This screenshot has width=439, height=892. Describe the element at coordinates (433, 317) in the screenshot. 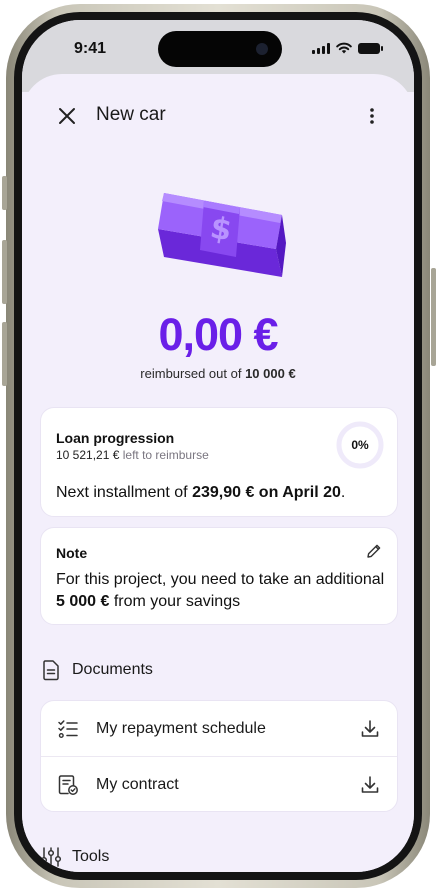

I see `power-button` at that location.